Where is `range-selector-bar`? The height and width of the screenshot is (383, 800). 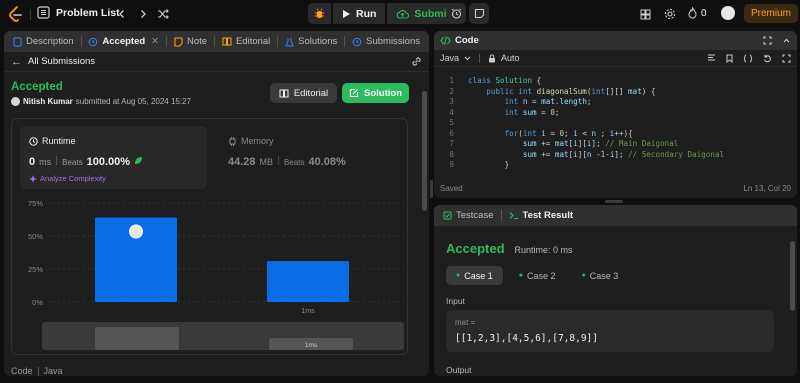
range-selector-bar is located at coordinates (137, 338).